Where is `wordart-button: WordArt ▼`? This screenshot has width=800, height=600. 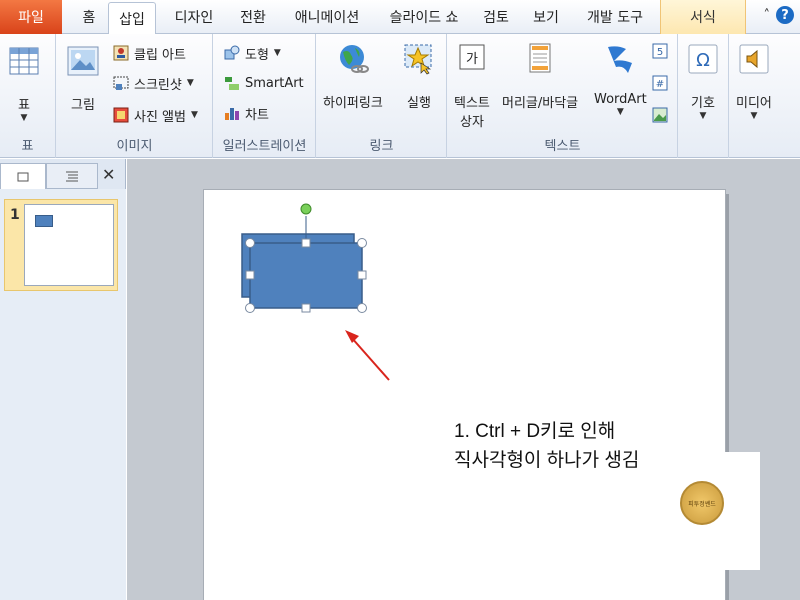 wordart-button: WordArt ▼ is located at coordinates (620, 79).